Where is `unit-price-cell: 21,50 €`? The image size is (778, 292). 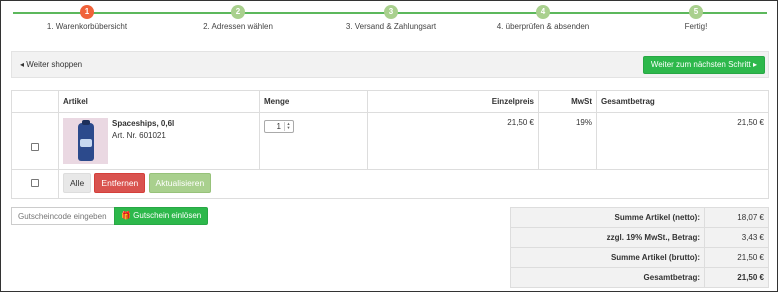 unit-price-cell: 21,50 € is located at coordinates (453, 141).